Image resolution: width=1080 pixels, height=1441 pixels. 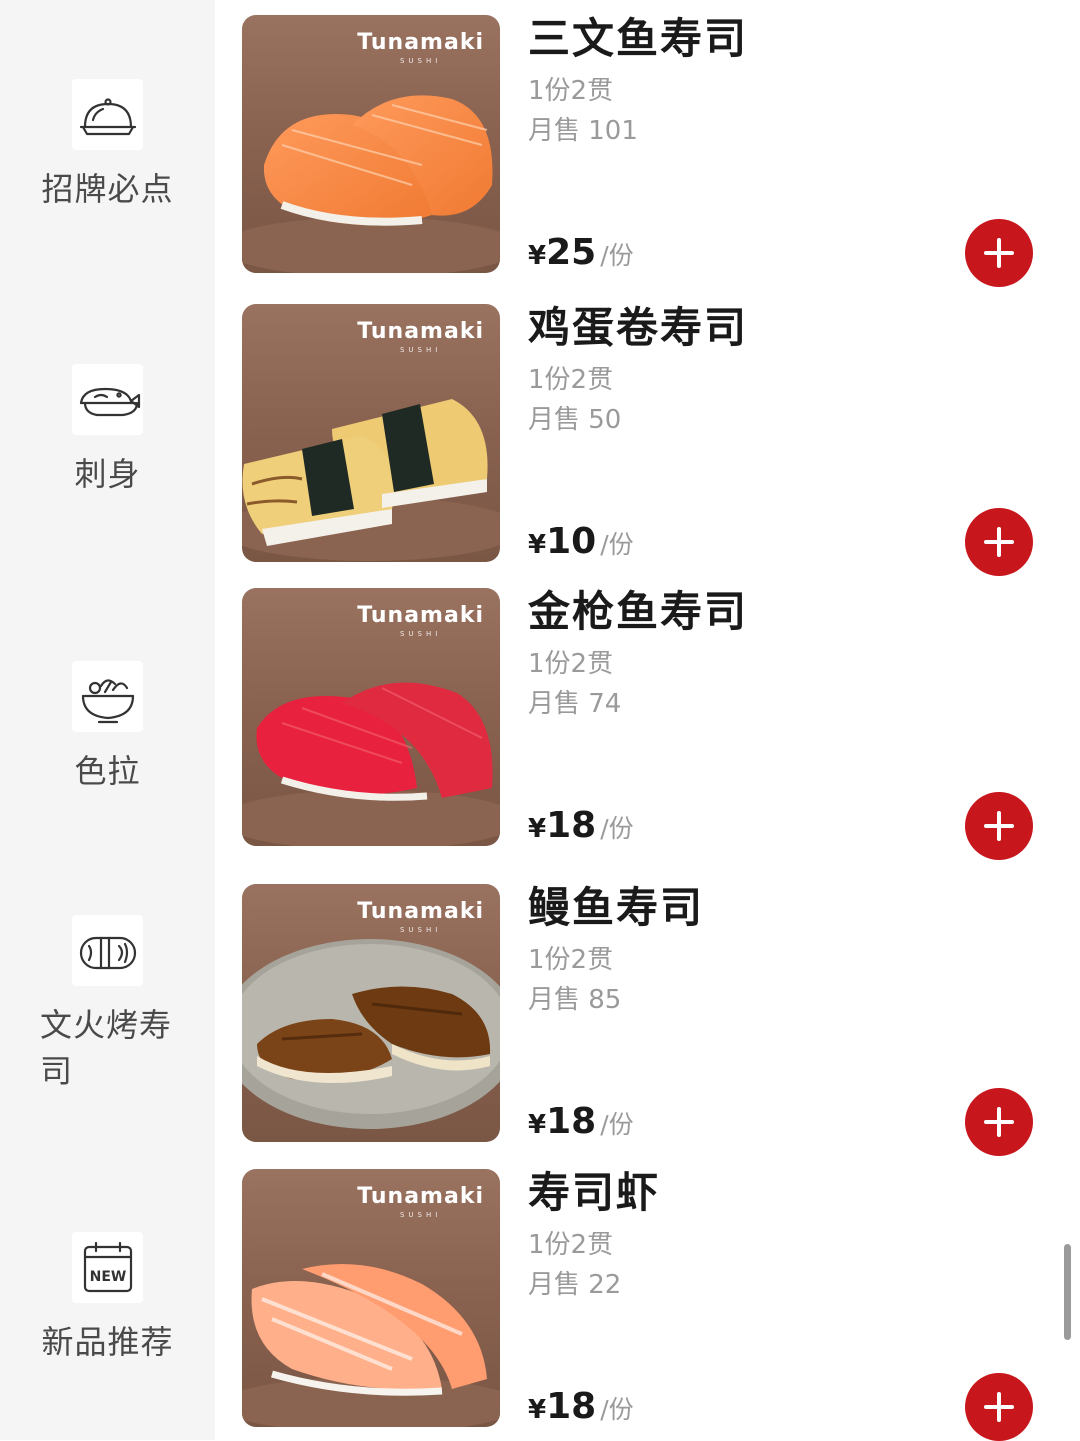 What do you see at coordinates (107, 771) in the screenshot?
I see `category-label: 色拉` at bounding box center [107, 771].